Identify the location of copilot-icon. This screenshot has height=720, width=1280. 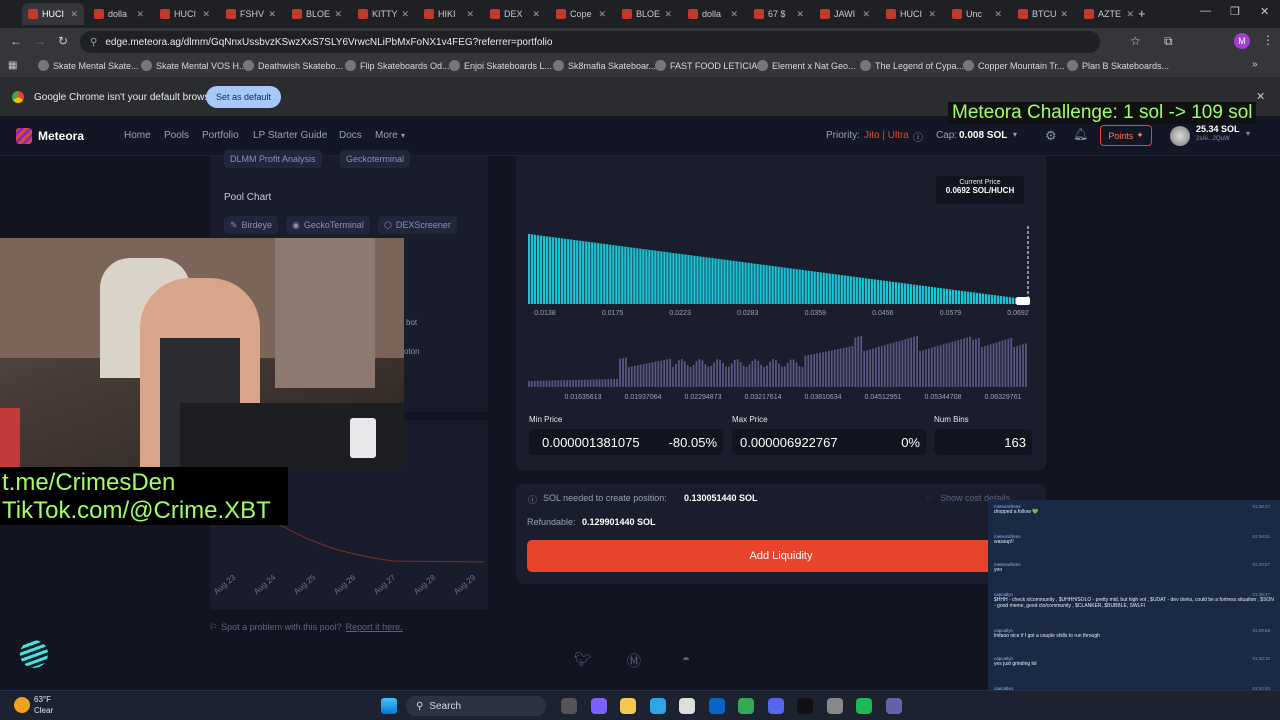
(598, 706).